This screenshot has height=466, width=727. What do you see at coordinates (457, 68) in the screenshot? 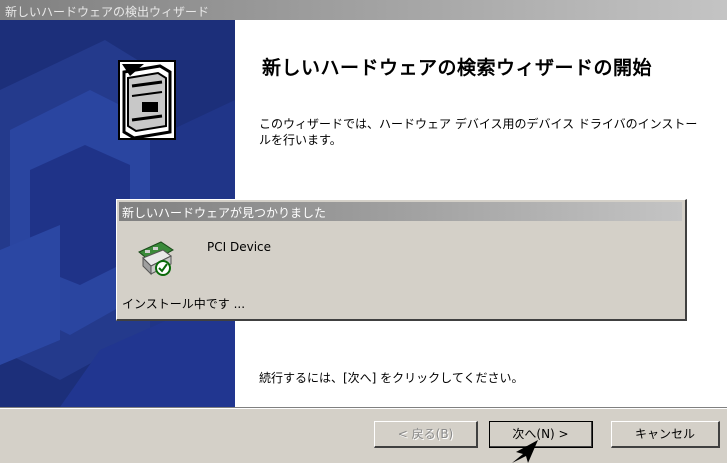
I see `wizard-heading: 新しいハードウェアの検索ウィザードの開始` at bounding box center [457, 68].